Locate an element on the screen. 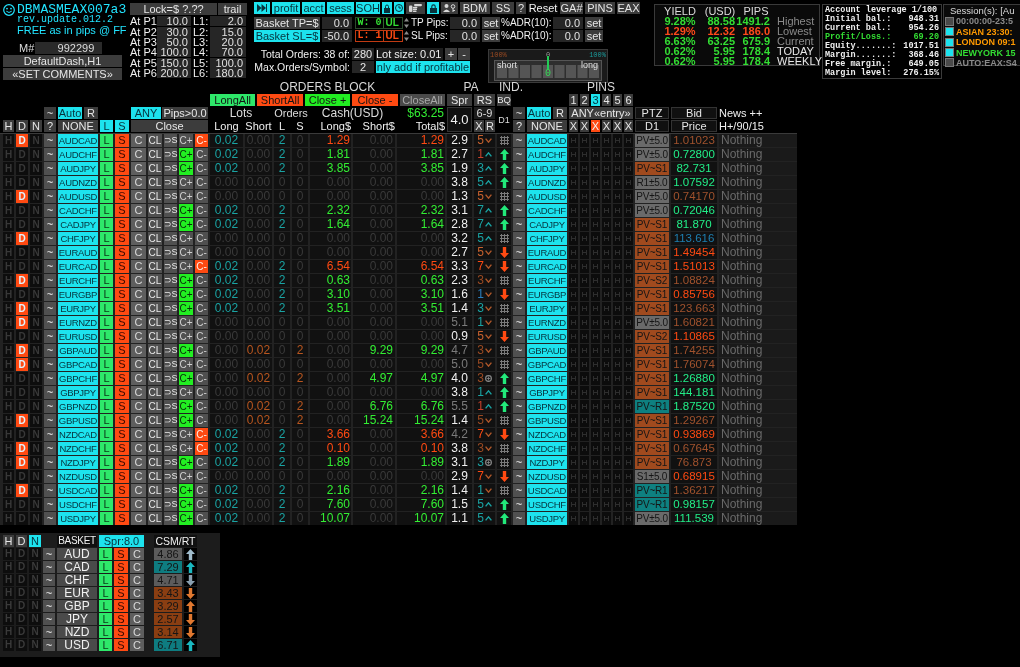 The image size is (1020, 667). value-field: 30.0 is located at coordinates (174, 31).